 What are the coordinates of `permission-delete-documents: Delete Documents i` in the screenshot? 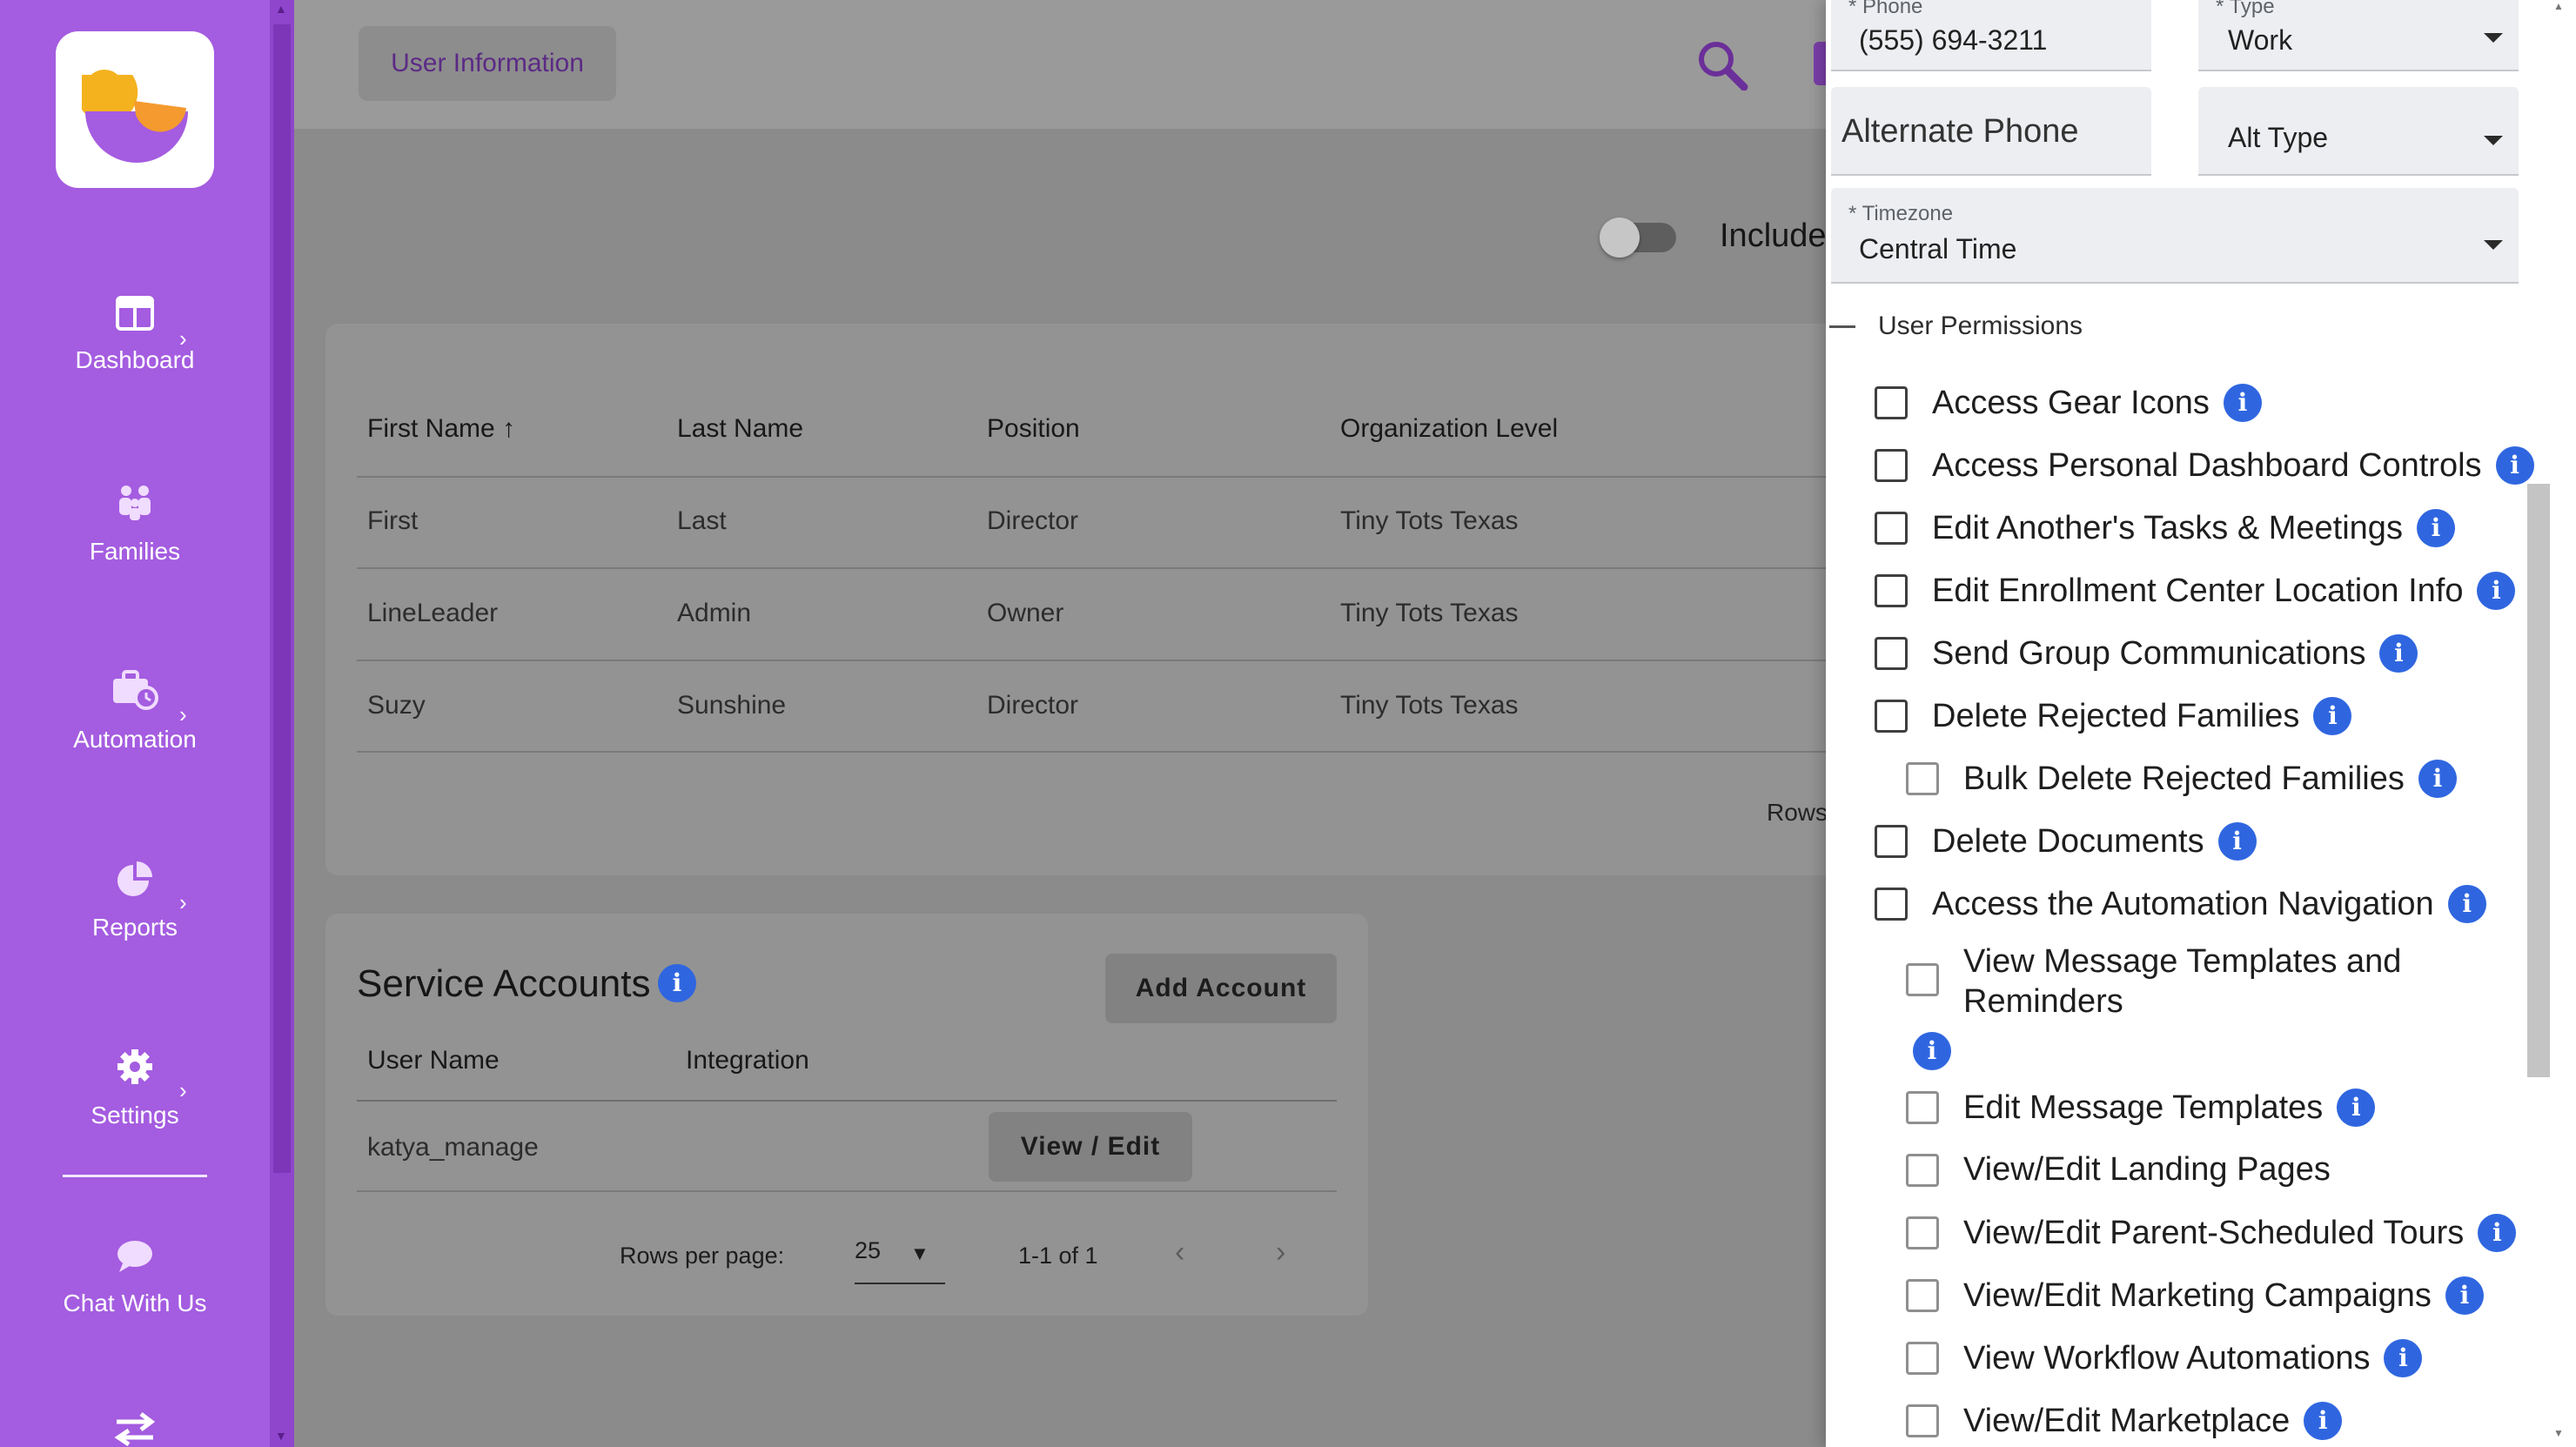 It's located at (2066, 841).